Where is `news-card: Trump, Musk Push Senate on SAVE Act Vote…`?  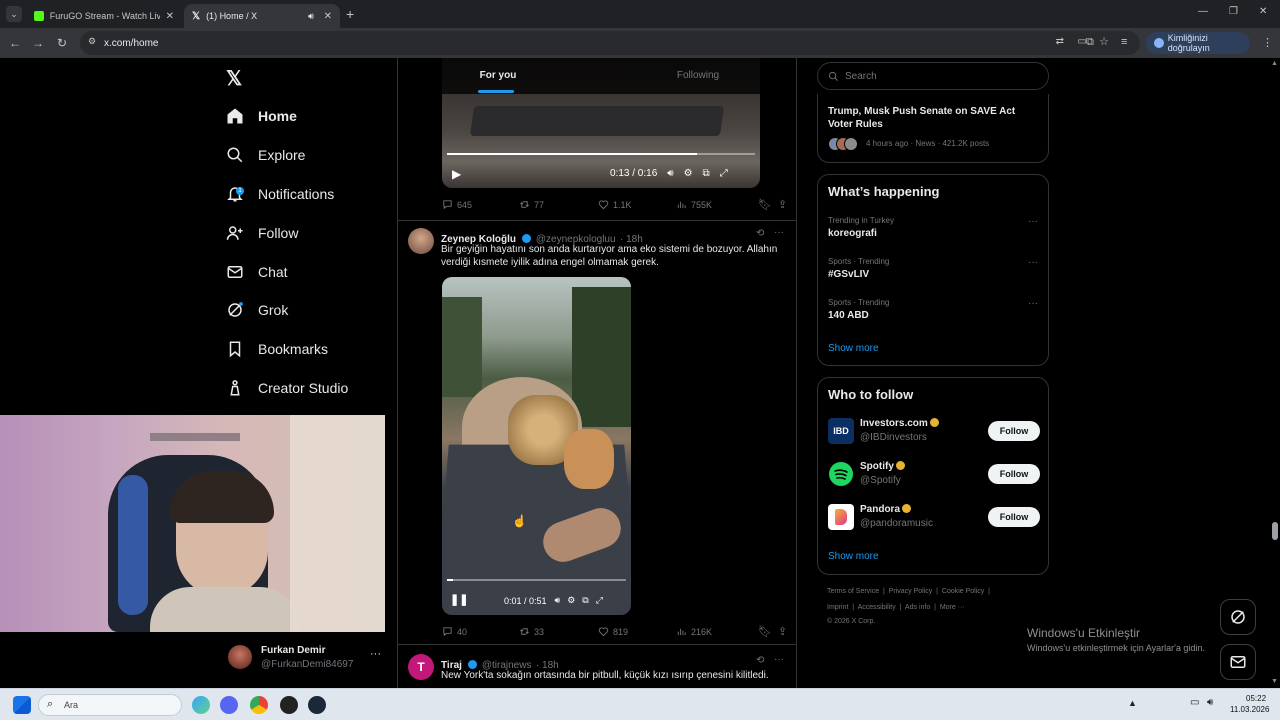 news-card: Trump, Musk Push Senate on SAVE Act Vote… is located at coordinates (933, 128).